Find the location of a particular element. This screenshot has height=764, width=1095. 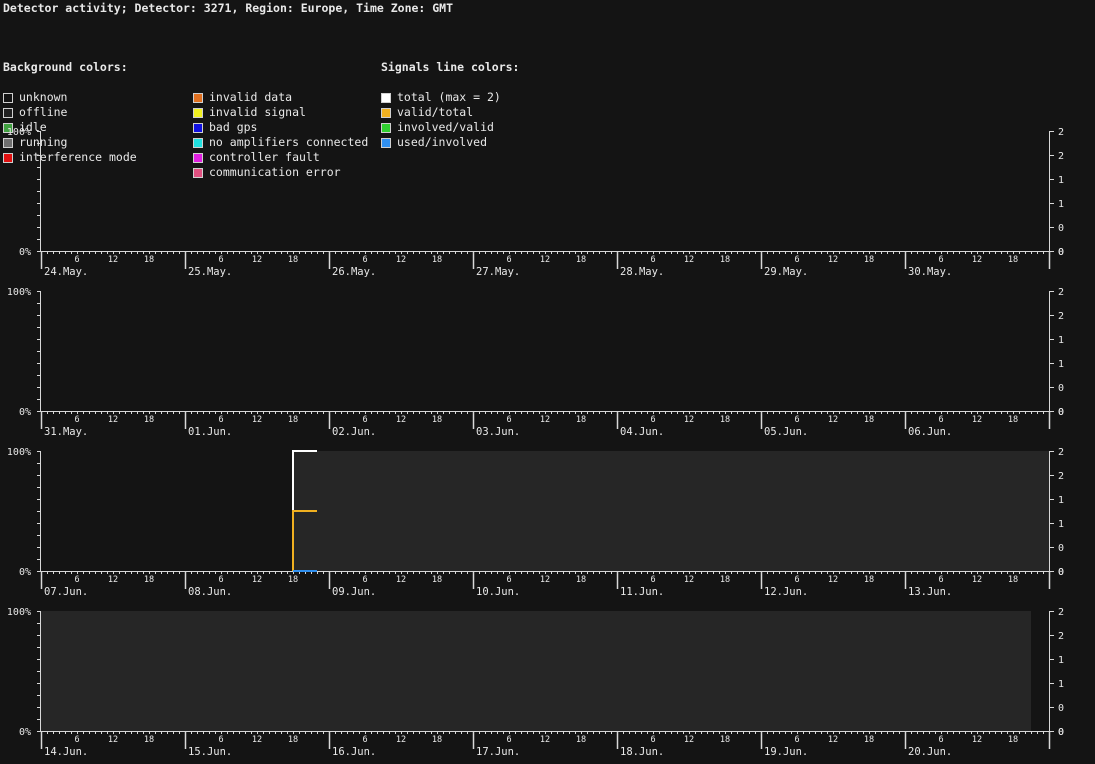

day-label: 17.Jun. is located at coordinates (498, 752).